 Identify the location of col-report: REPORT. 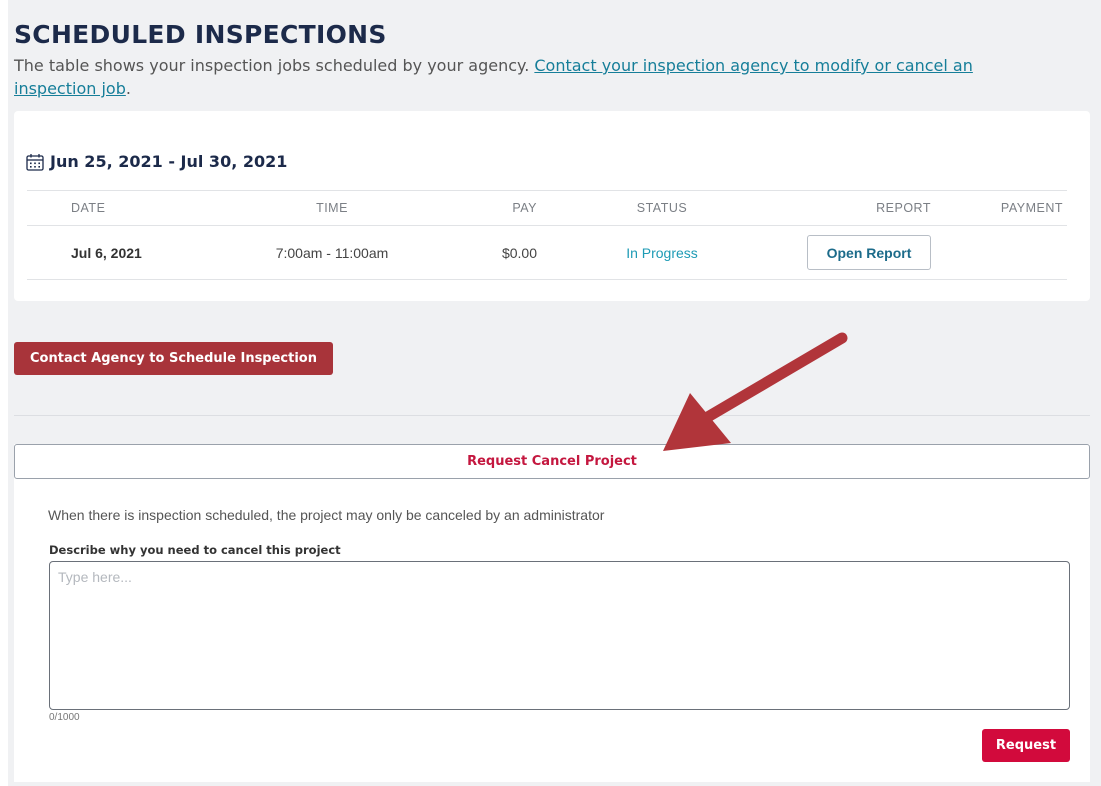
(903, 208).